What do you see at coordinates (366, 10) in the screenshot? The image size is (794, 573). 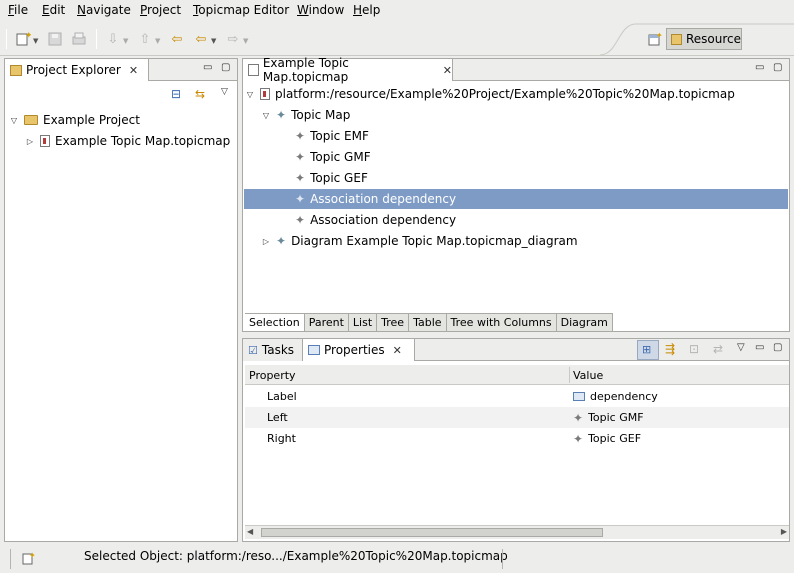 I see `menu-help: Help` at bounding box center [366, 10].